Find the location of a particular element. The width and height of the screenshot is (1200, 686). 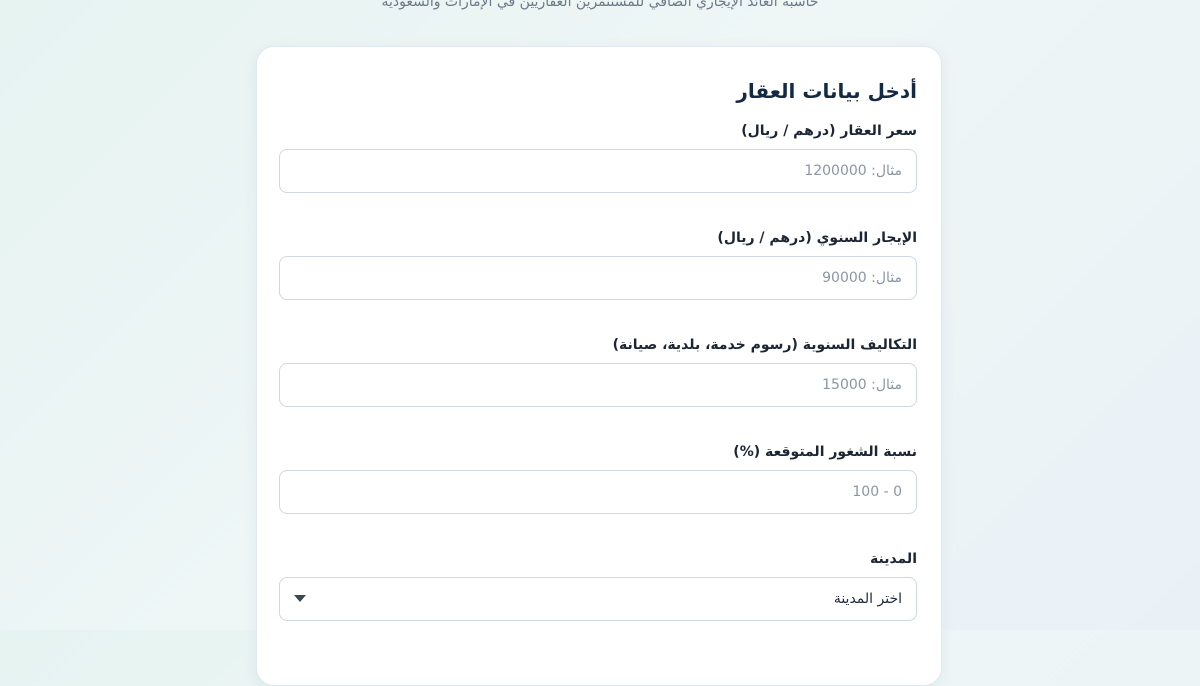

annual-rent-input is located at coordinates (598, 278).